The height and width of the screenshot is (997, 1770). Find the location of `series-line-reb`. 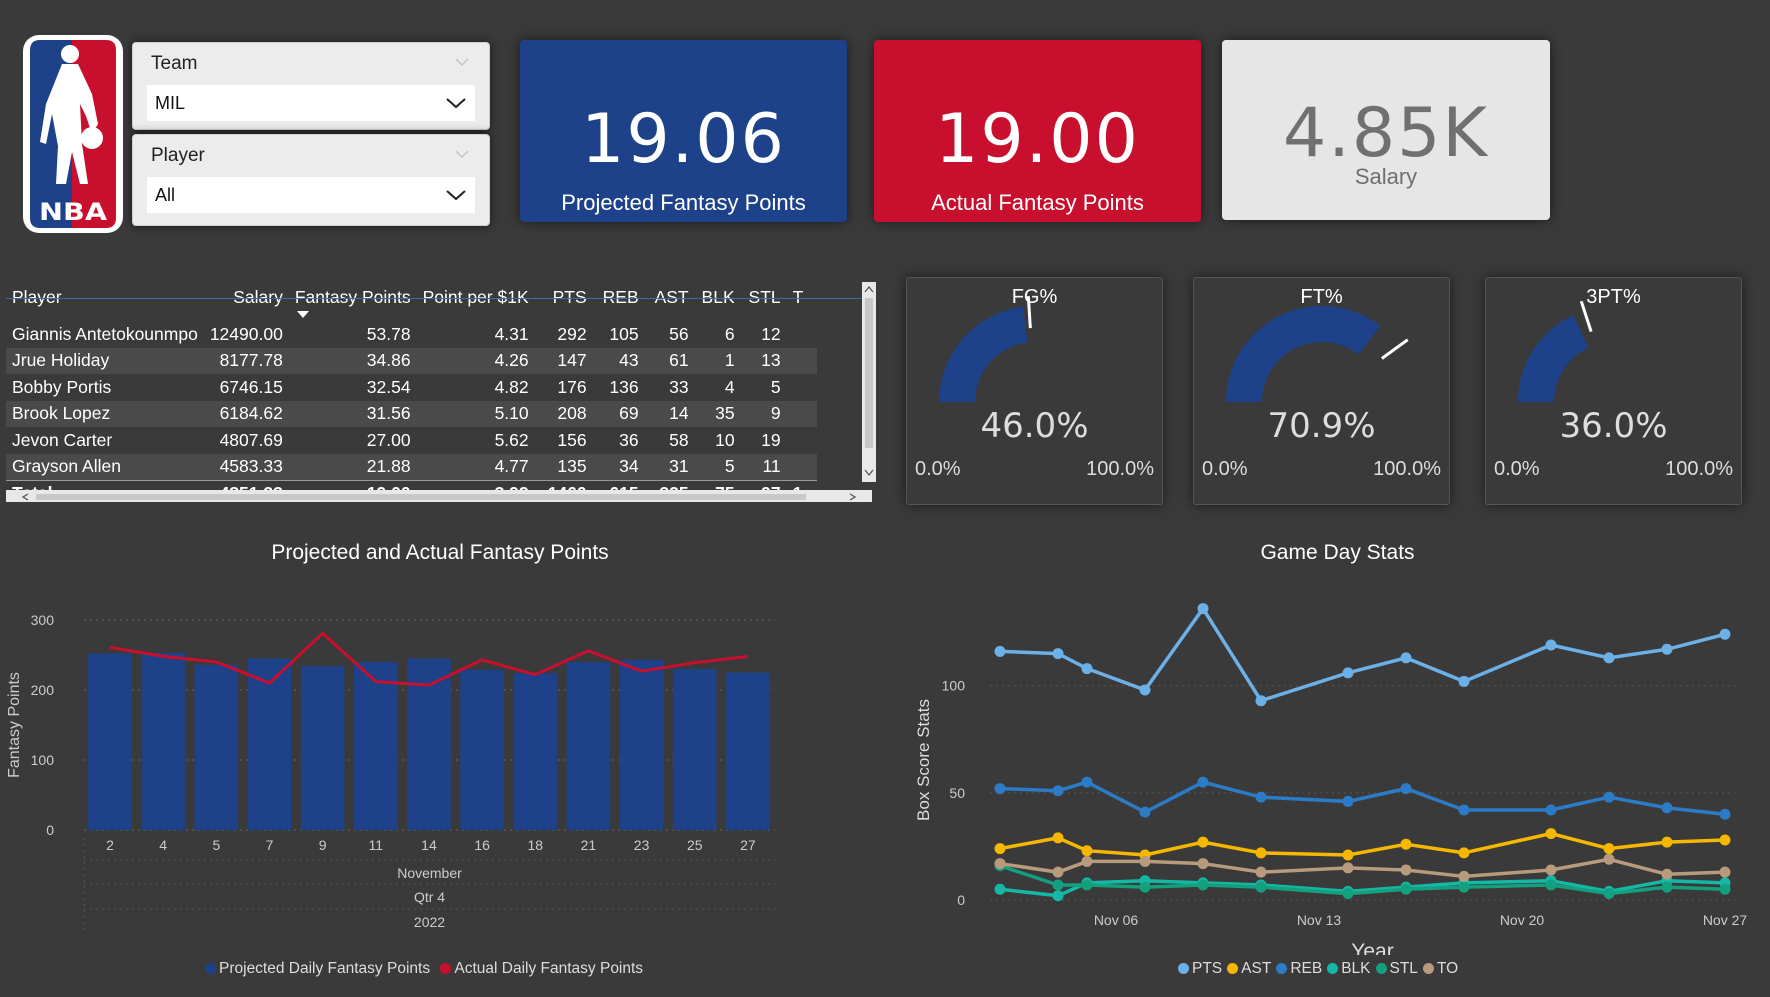

series-line-reb is located at coordinates (1362, 798).